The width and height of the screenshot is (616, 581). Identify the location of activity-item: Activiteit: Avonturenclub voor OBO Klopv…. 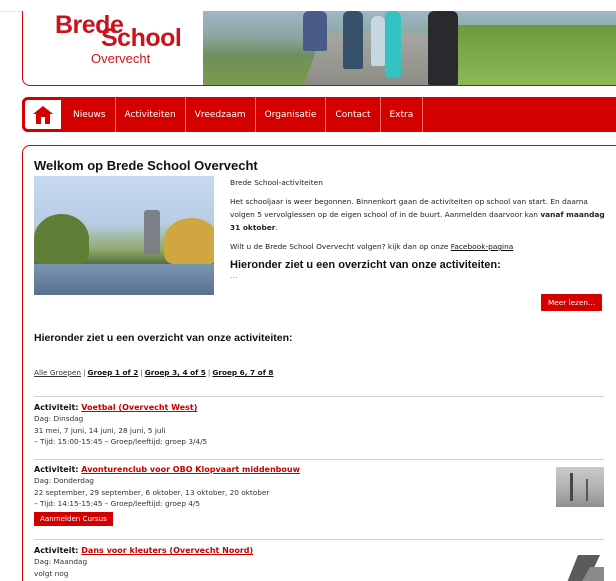
(314, 495).